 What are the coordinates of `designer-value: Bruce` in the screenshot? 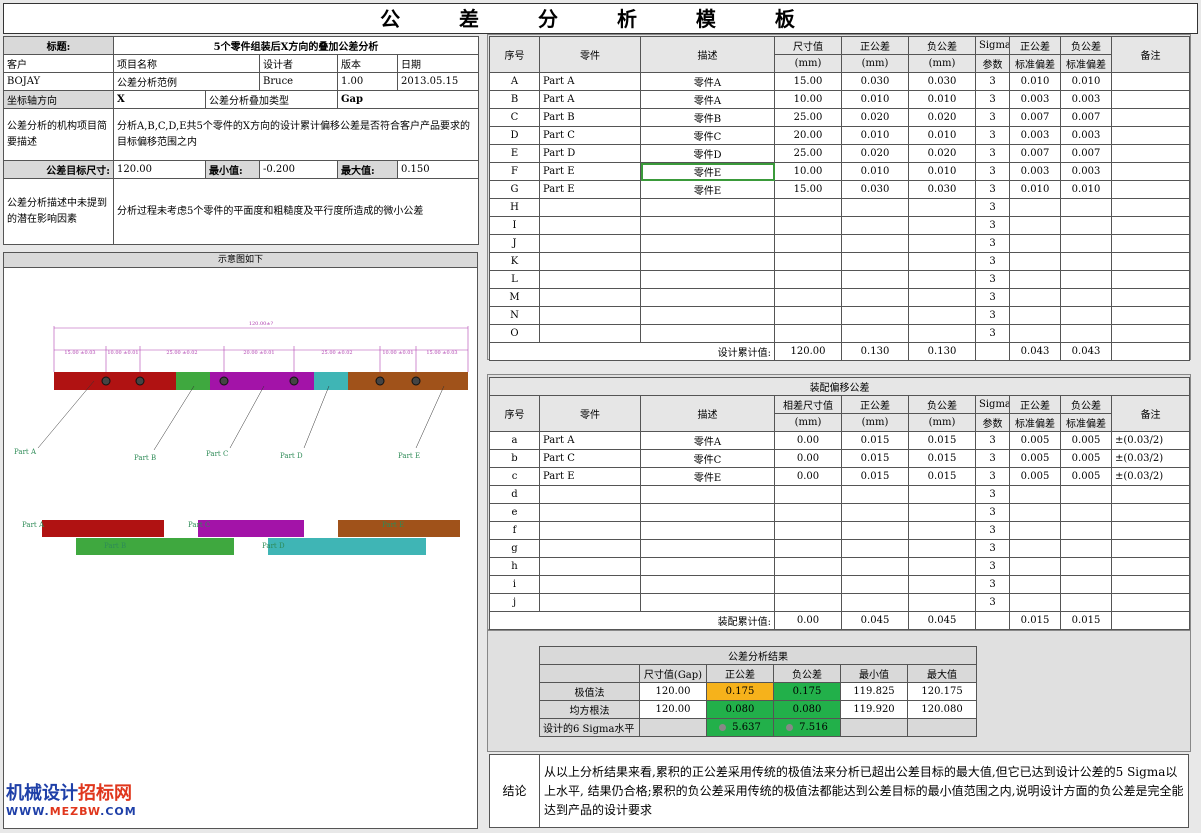 It's located at (298, 81).